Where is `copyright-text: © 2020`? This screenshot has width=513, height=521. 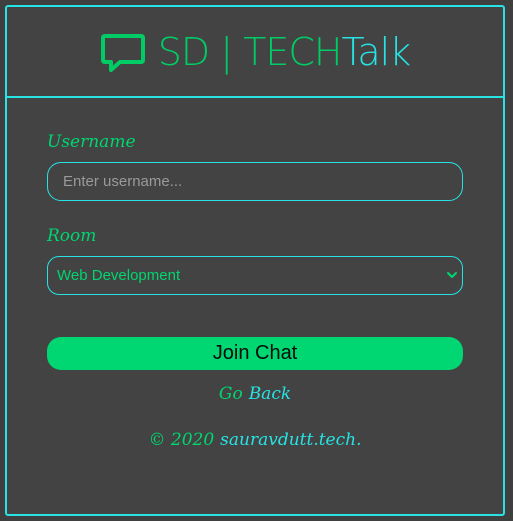
copyright-text: © 2020 is located at coordinates (181, 440).